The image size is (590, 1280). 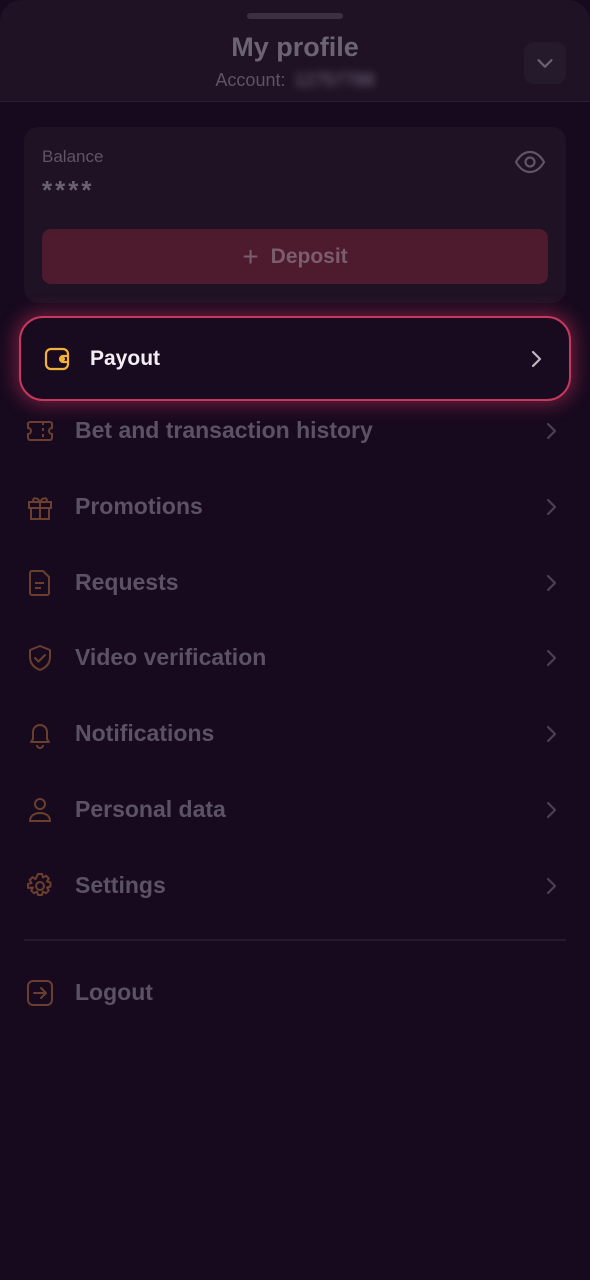 What do you see at coordinates (309, 256) in the screenshot?
I see `deposit-label: Deposit` at bounding box center [309, 256].